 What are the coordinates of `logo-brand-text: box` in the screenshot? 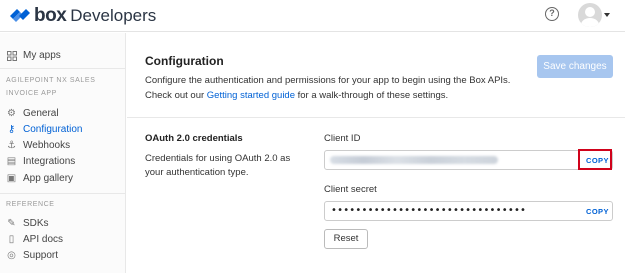 It's located at (50, 15).